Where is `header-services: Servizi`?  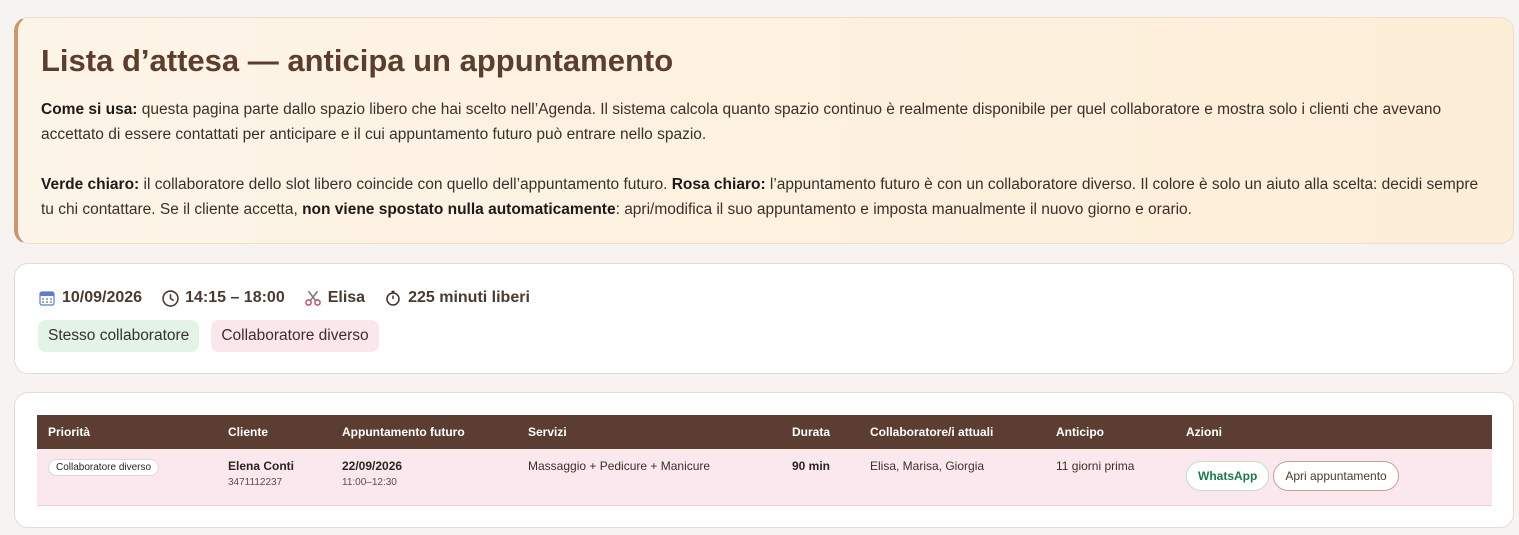
header-services: Servizi is located at coordinates (547, 432).